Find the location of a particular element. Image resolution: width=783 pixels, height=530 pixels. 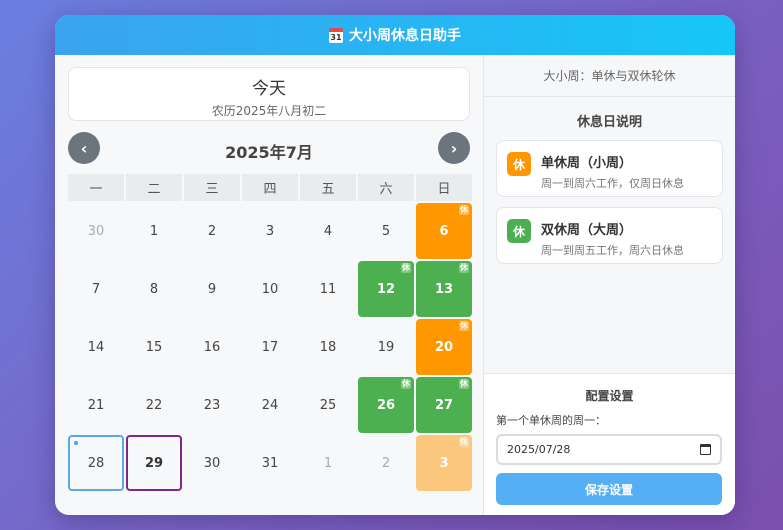

calendar-day: 27 休 is located at coordinates (444, 405).